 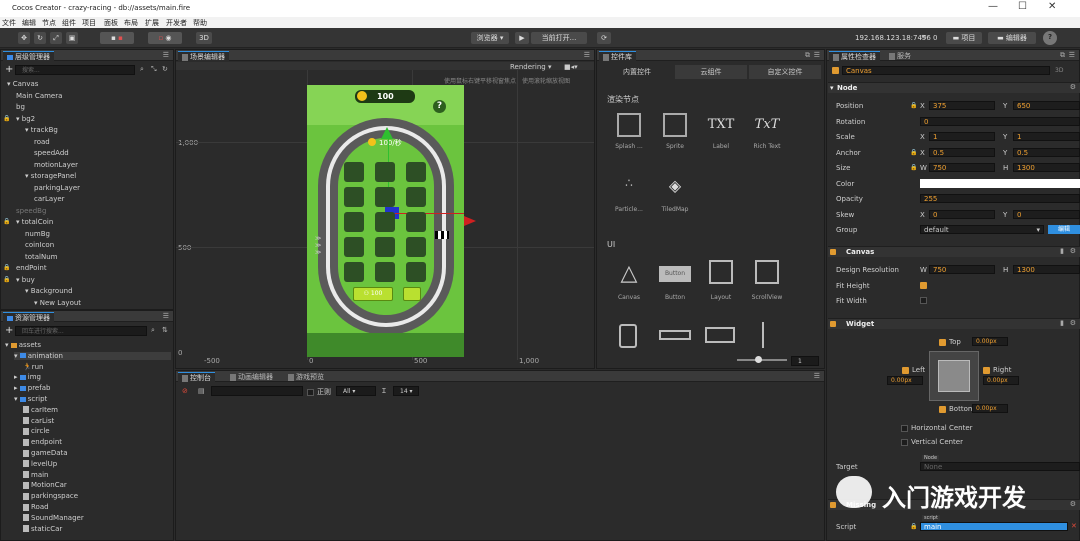 I want to click on help-button: ?, so click(x=1050, y=38).